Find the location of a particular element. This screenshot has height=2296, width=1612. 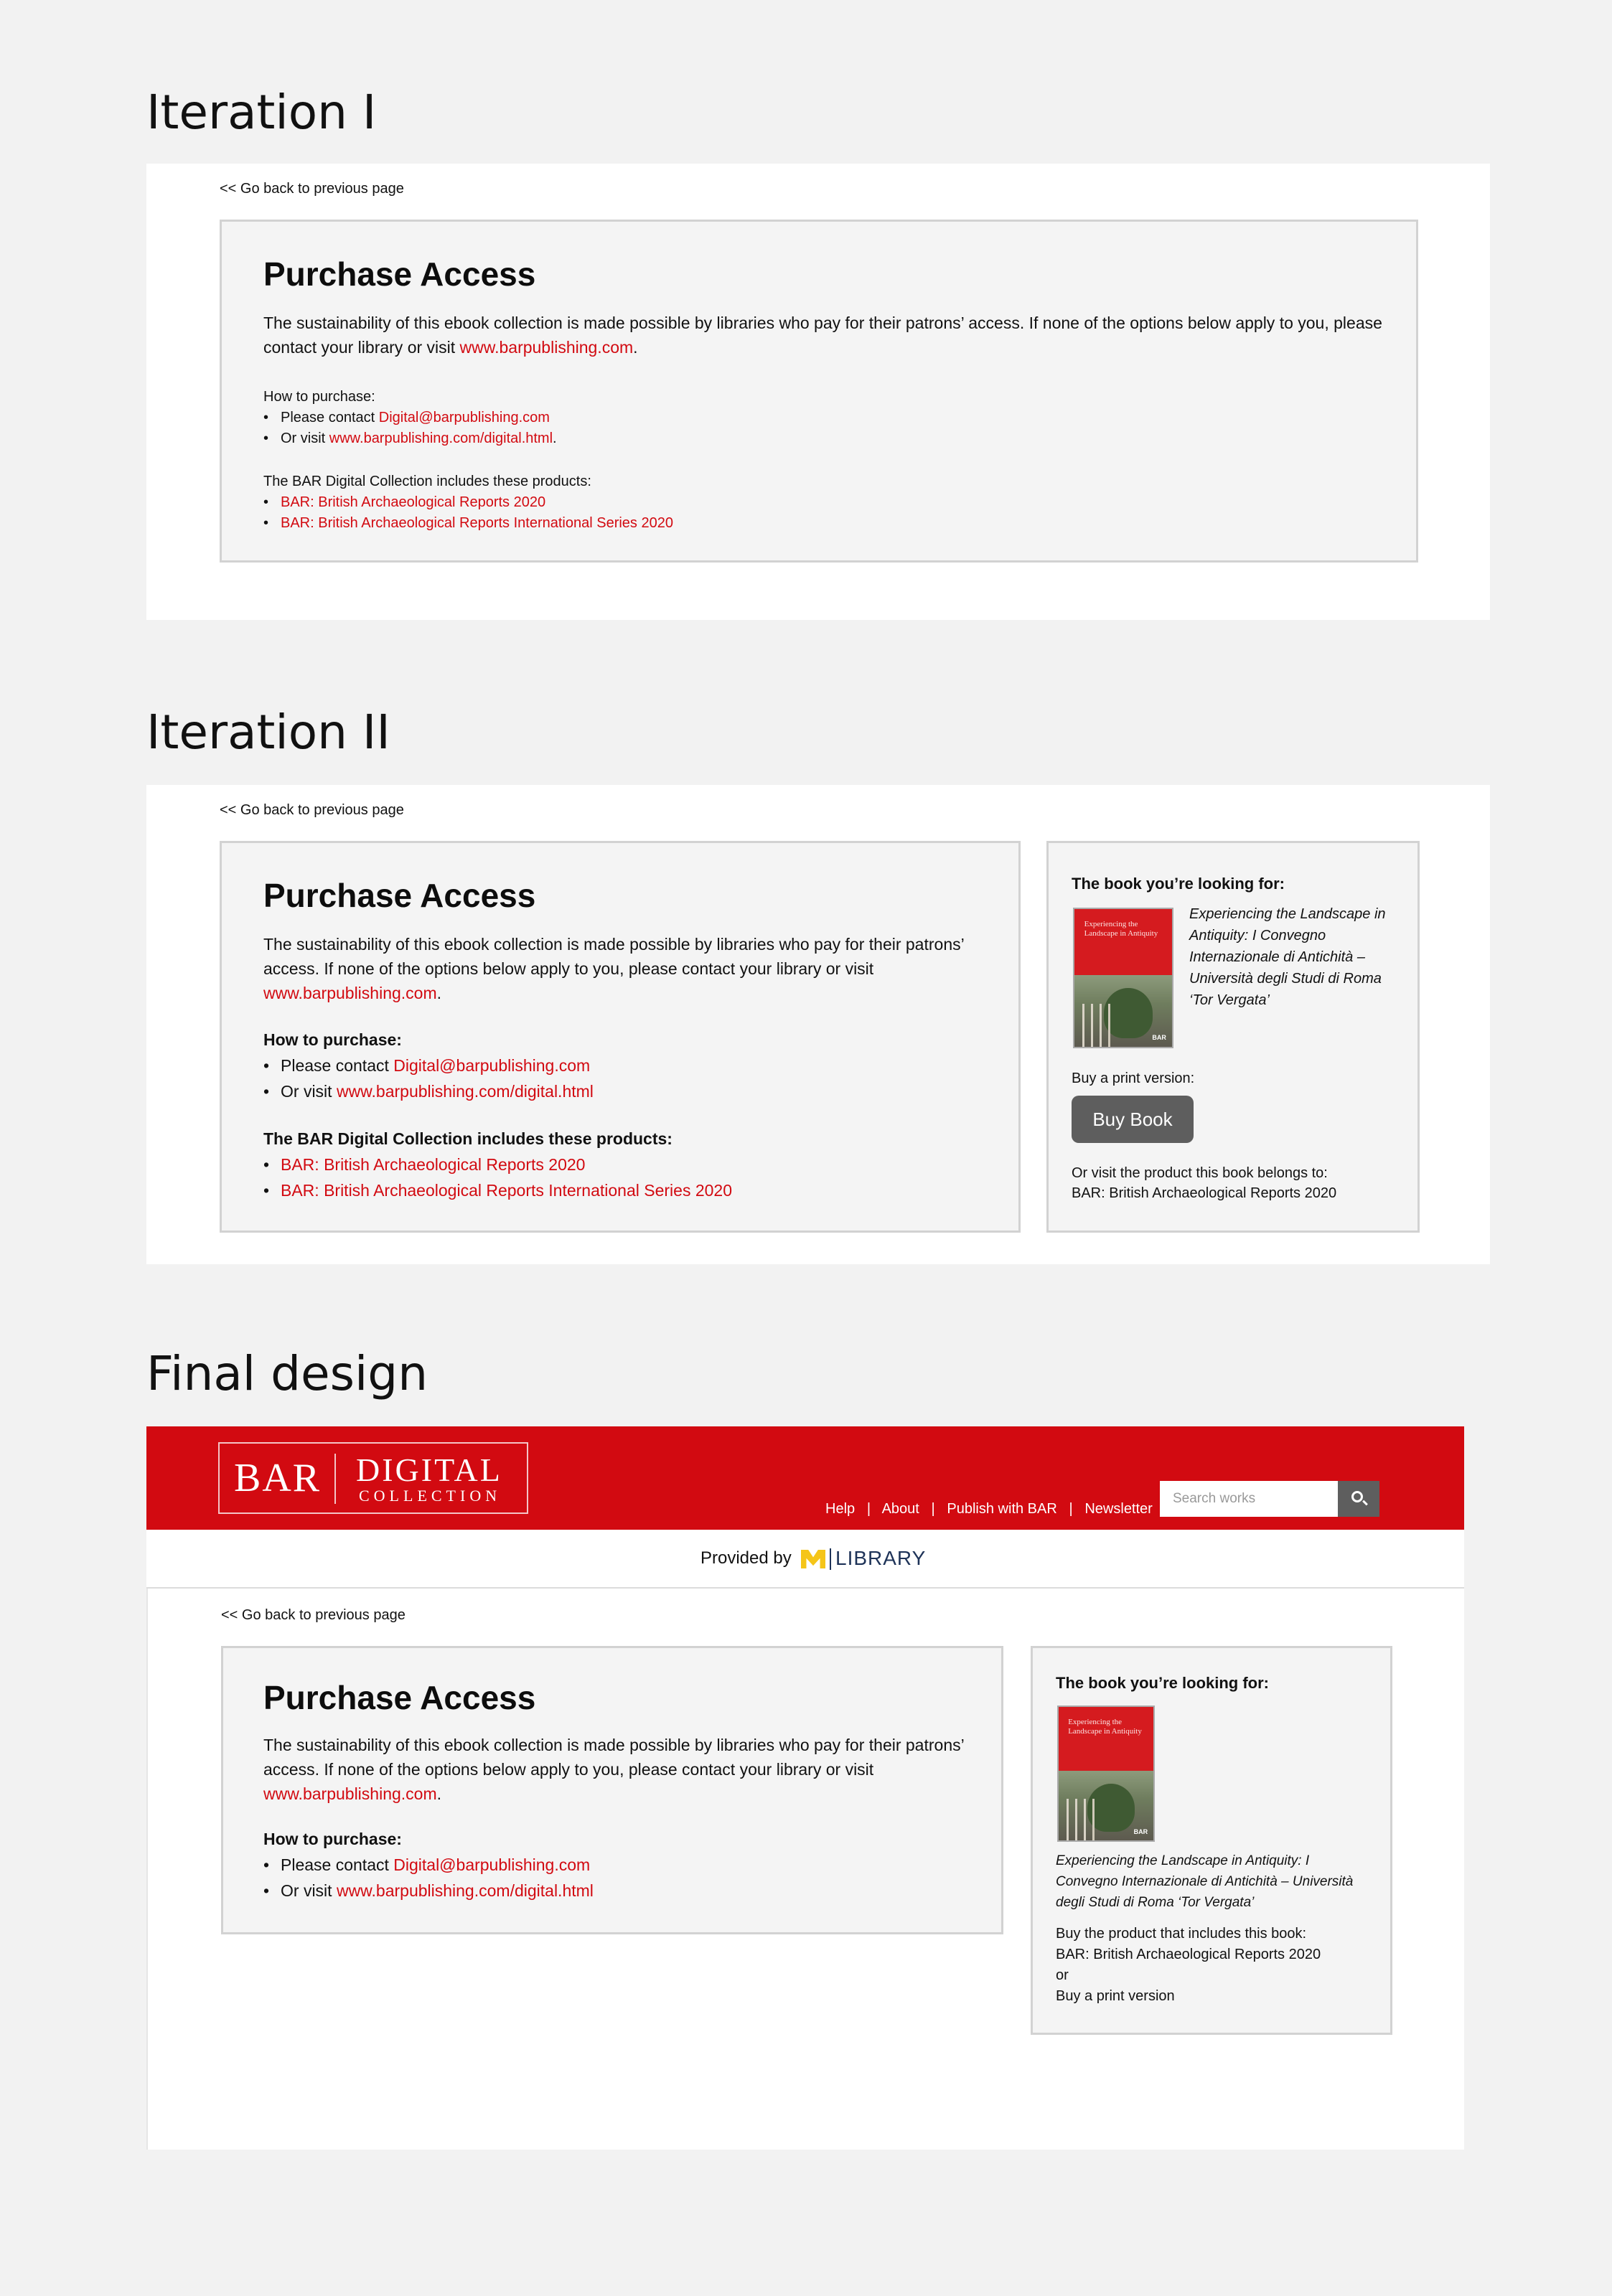

final-design-title: Final design is located at coordinates (287, 1374).